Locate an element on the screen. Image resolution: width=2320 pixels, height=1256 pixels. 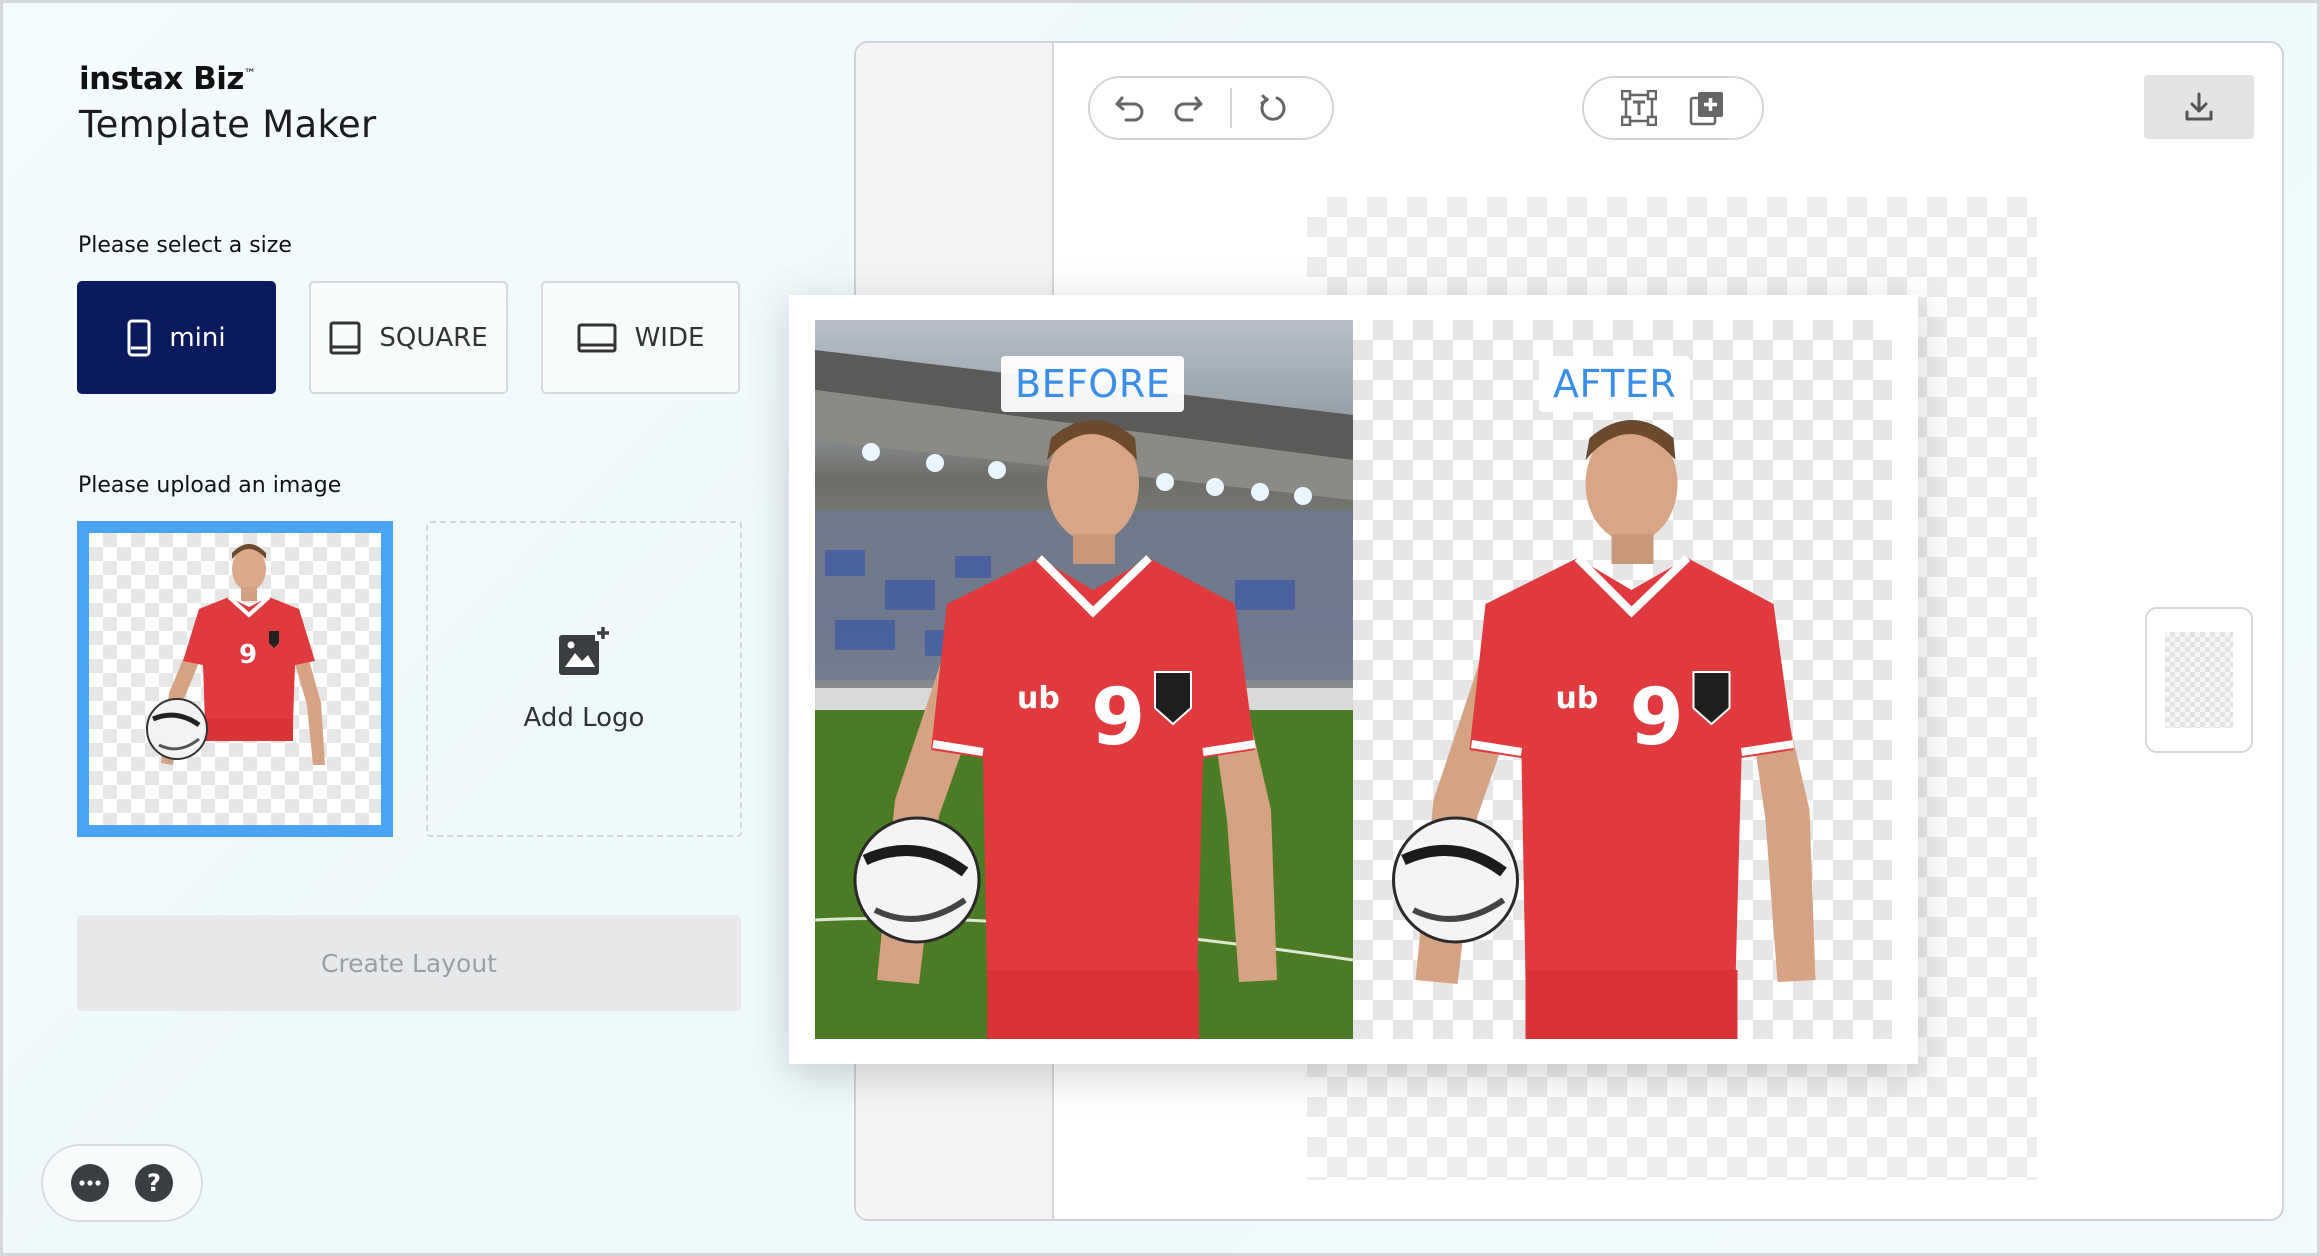
uploaded-image-thumbnail: 9 is located at coordinates (235, 679).